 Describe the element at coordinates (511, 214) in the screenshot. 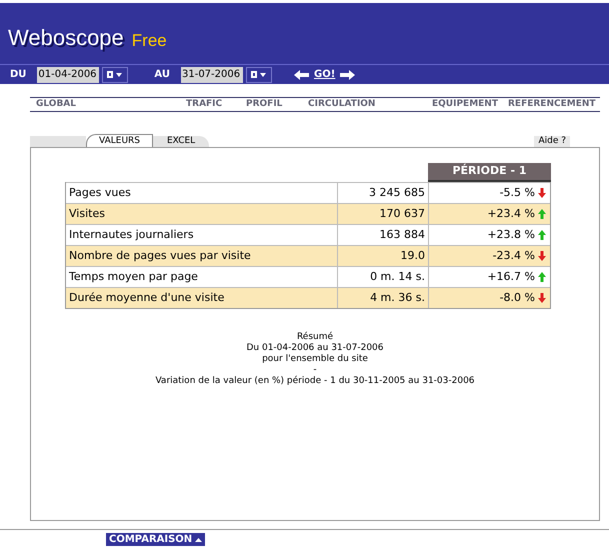

I see `change-value: +23.4 %` at that location.